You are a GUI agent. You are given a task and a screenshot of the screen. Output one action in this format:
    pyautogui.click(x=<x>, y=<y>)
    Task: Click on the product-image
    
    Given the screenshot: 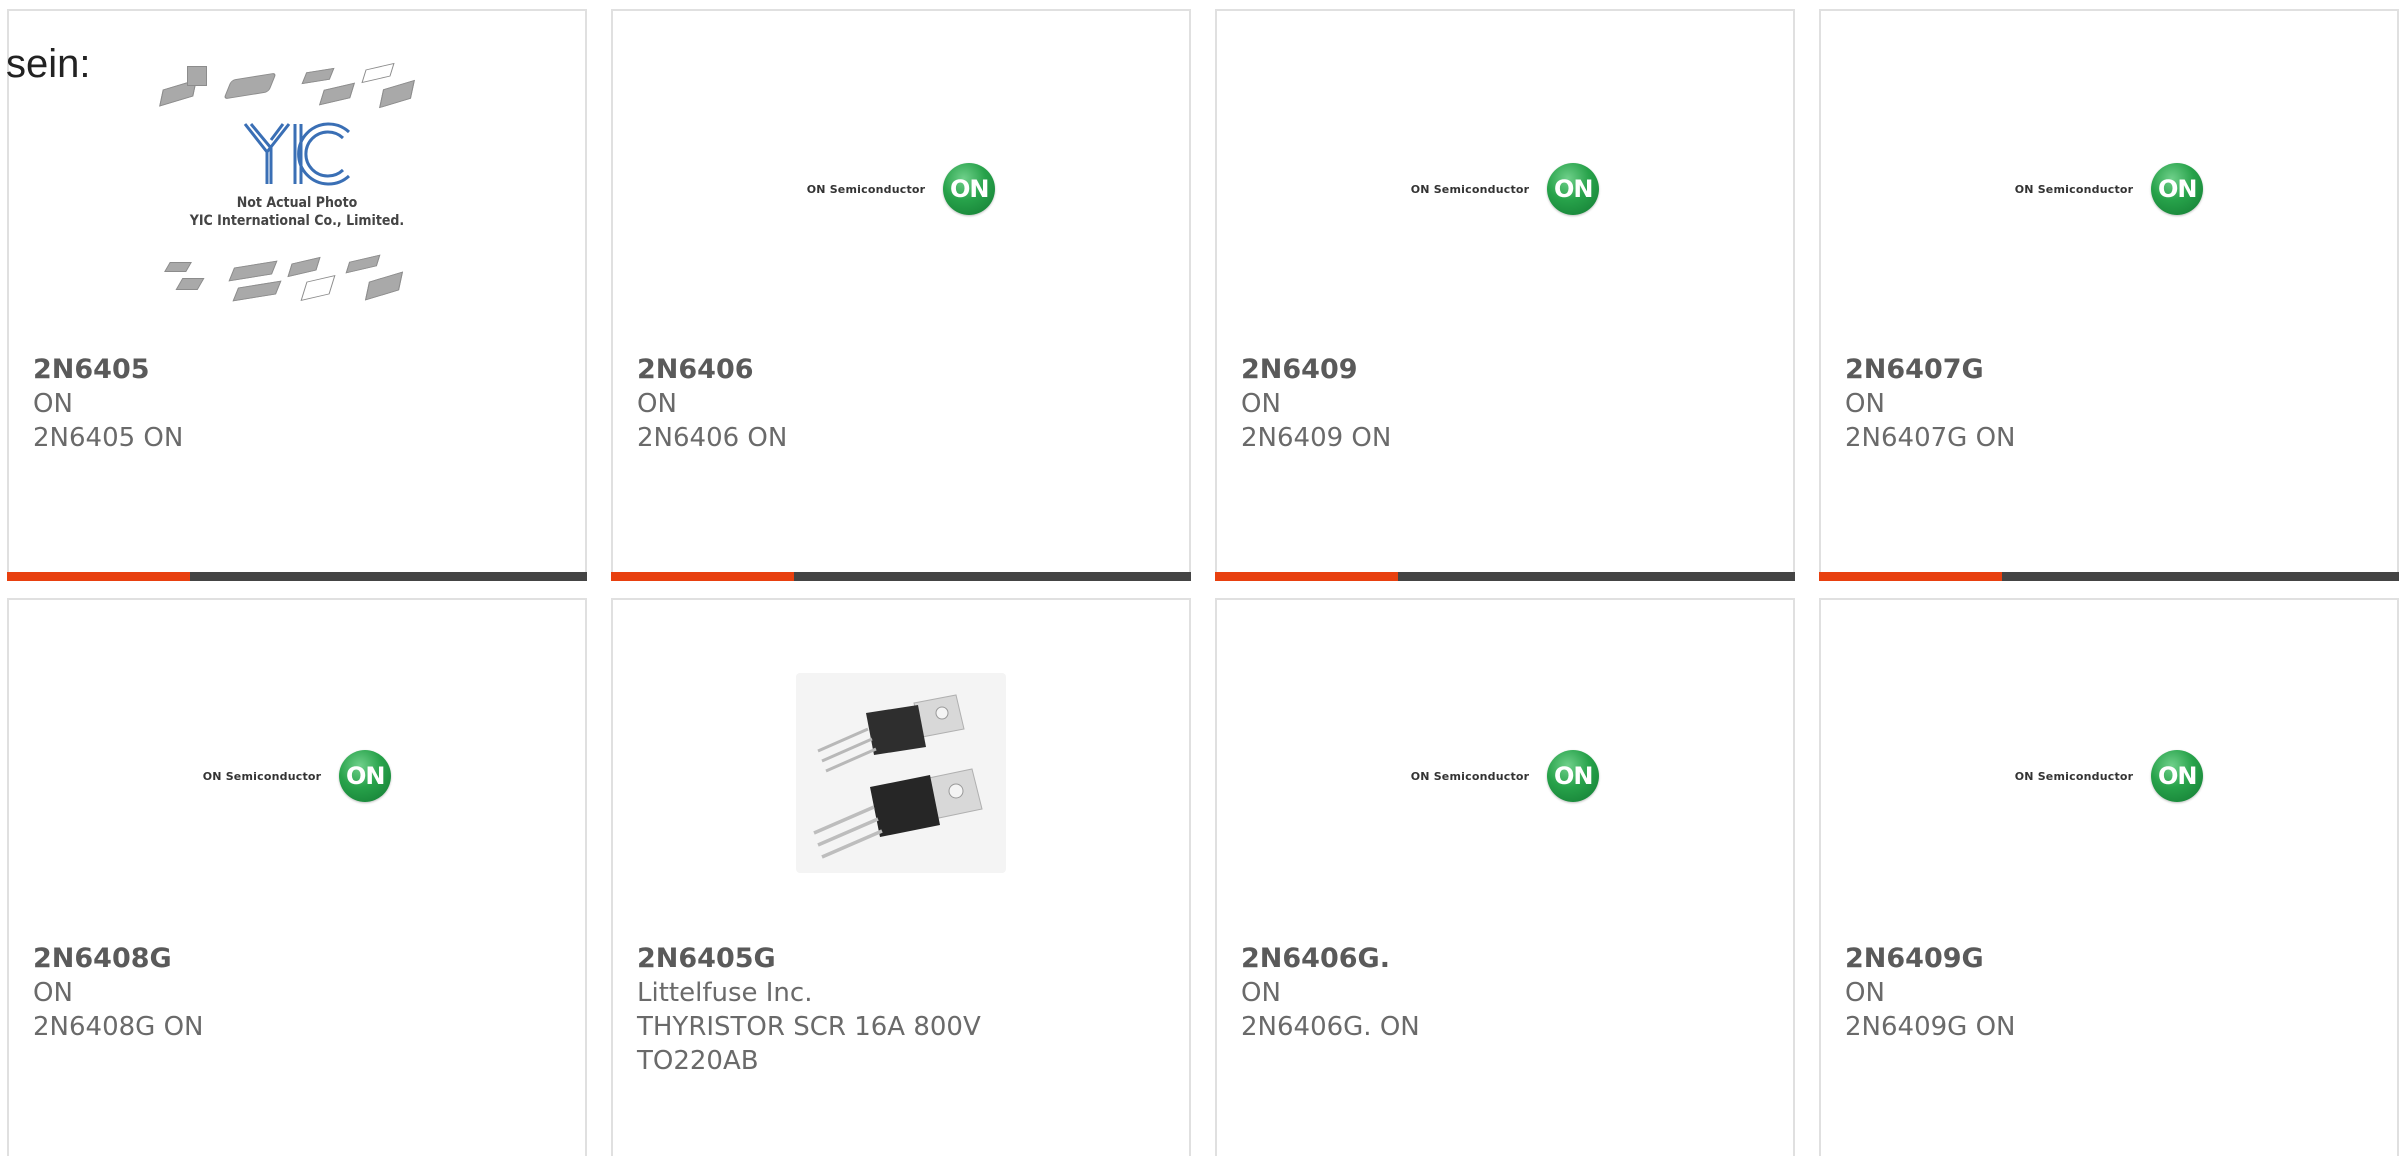 What is the action you would take?
    pyautogui.click(x=901, y=773)
    